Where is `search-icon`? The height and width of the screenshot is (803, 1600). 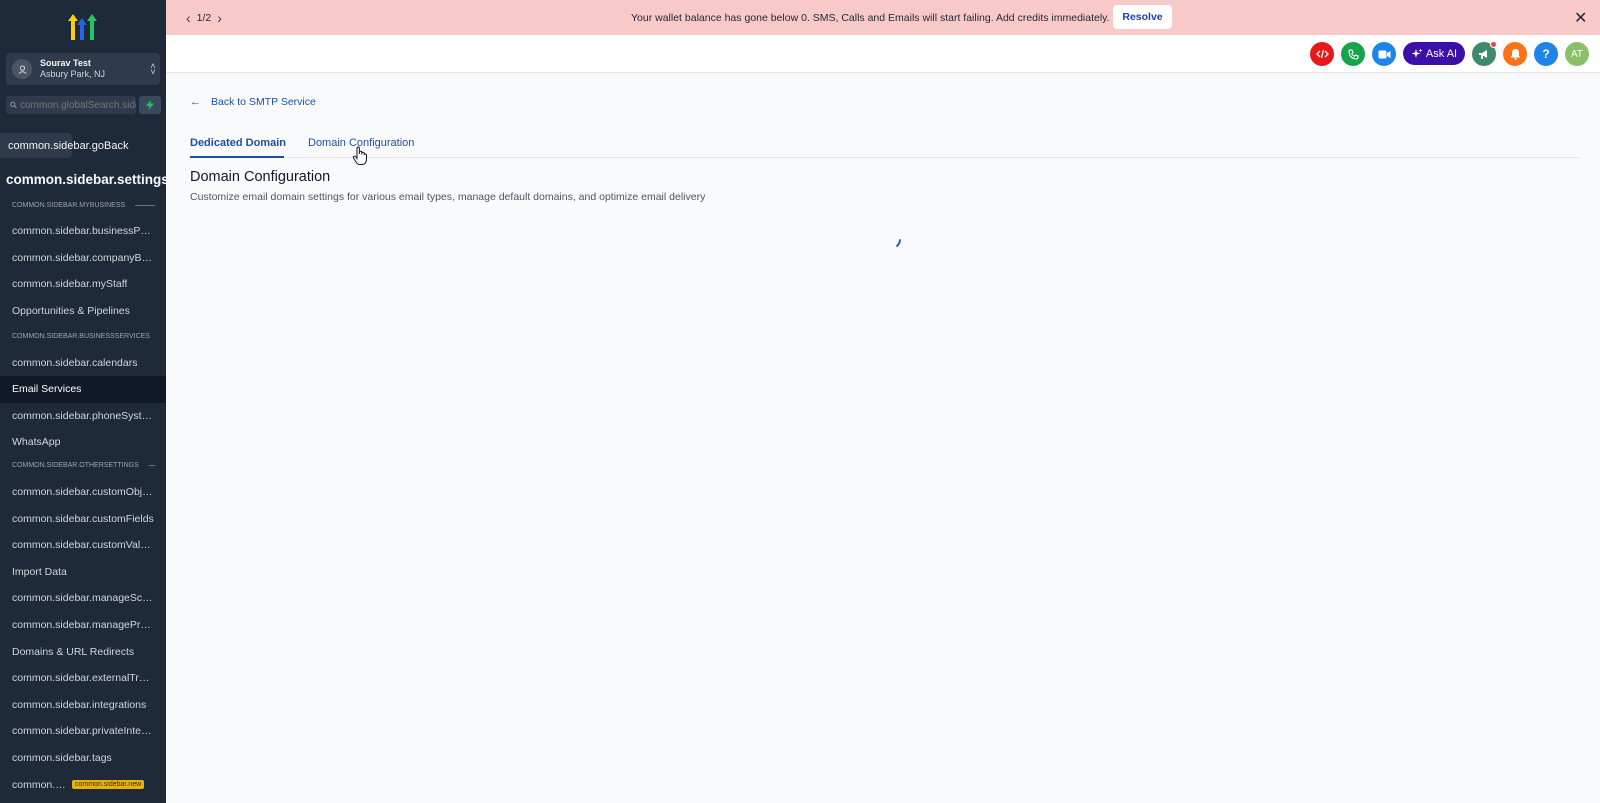
search-icon is located at coordinates (13, 105).